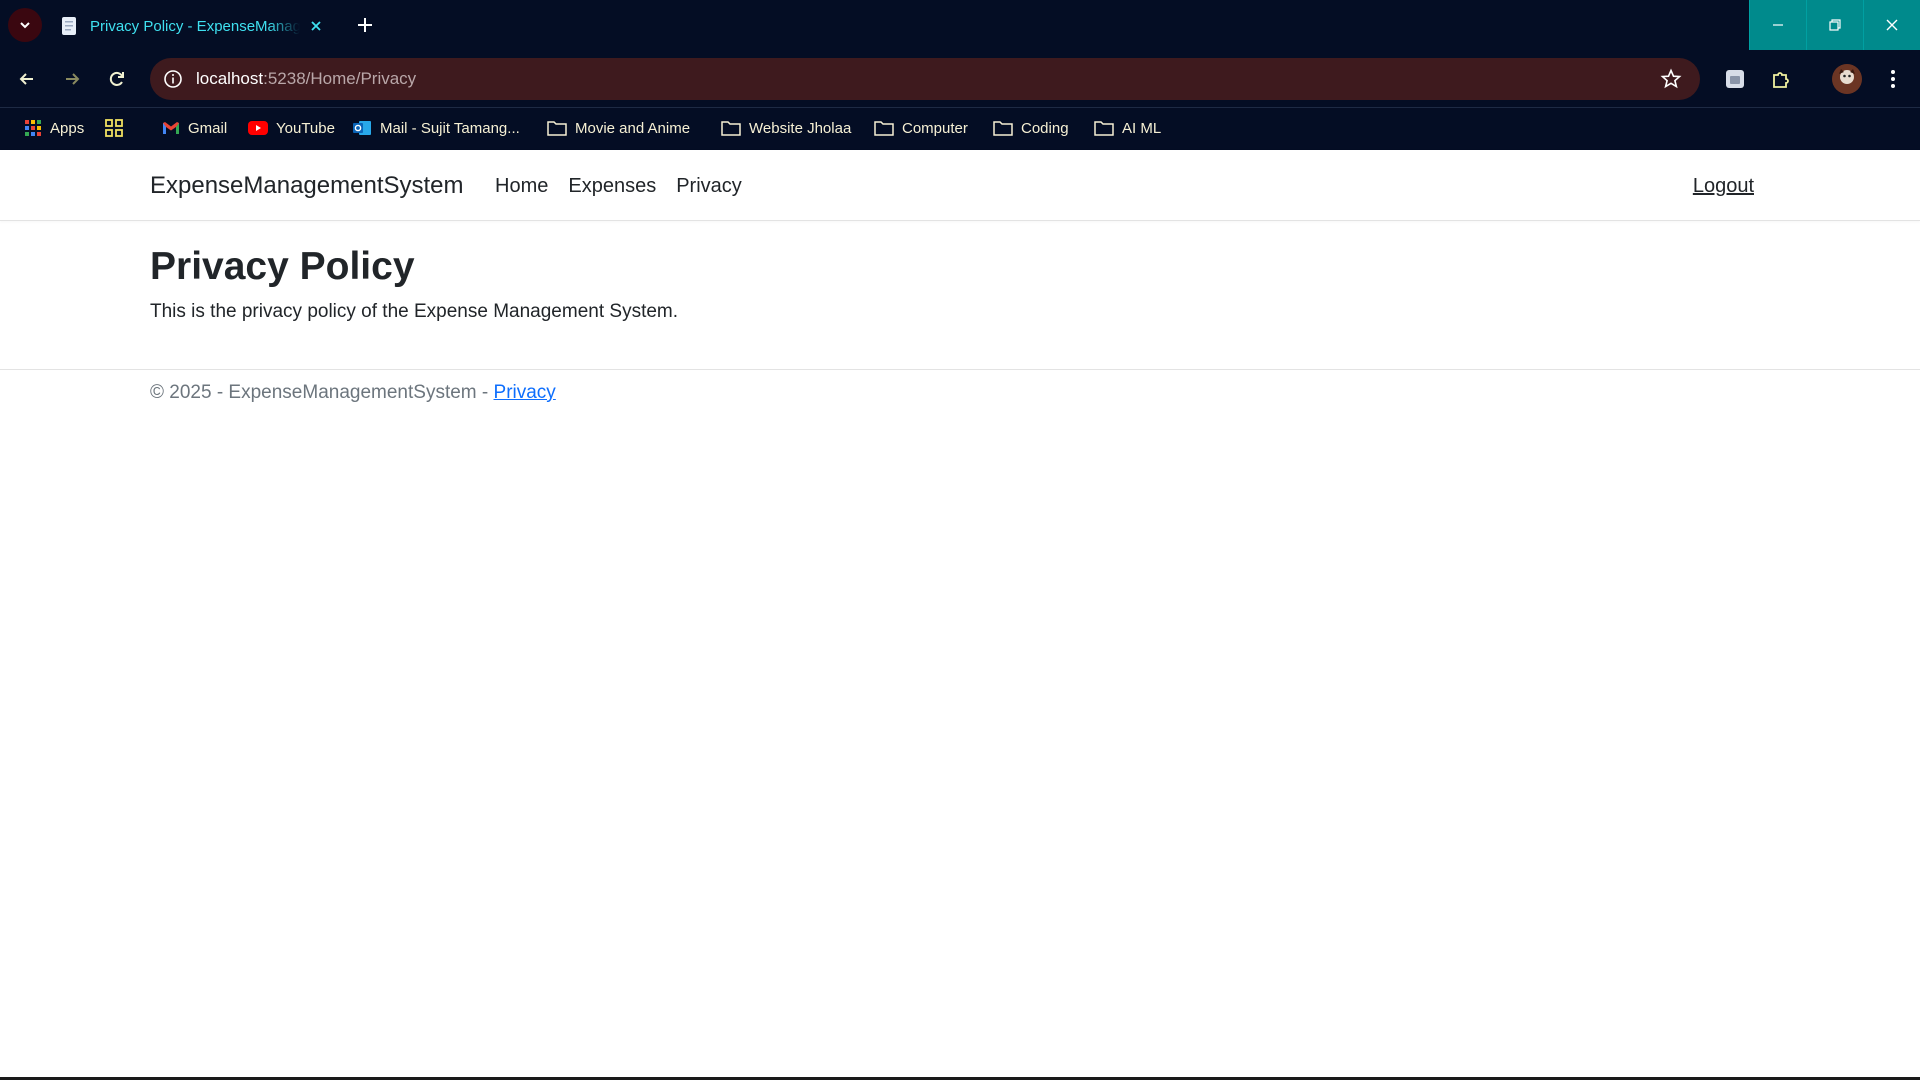 Image resolution: width=1920 pixels, height=1080 pixels. I want to click on bookmark-folder-computer: Computer, so click(921, 128).